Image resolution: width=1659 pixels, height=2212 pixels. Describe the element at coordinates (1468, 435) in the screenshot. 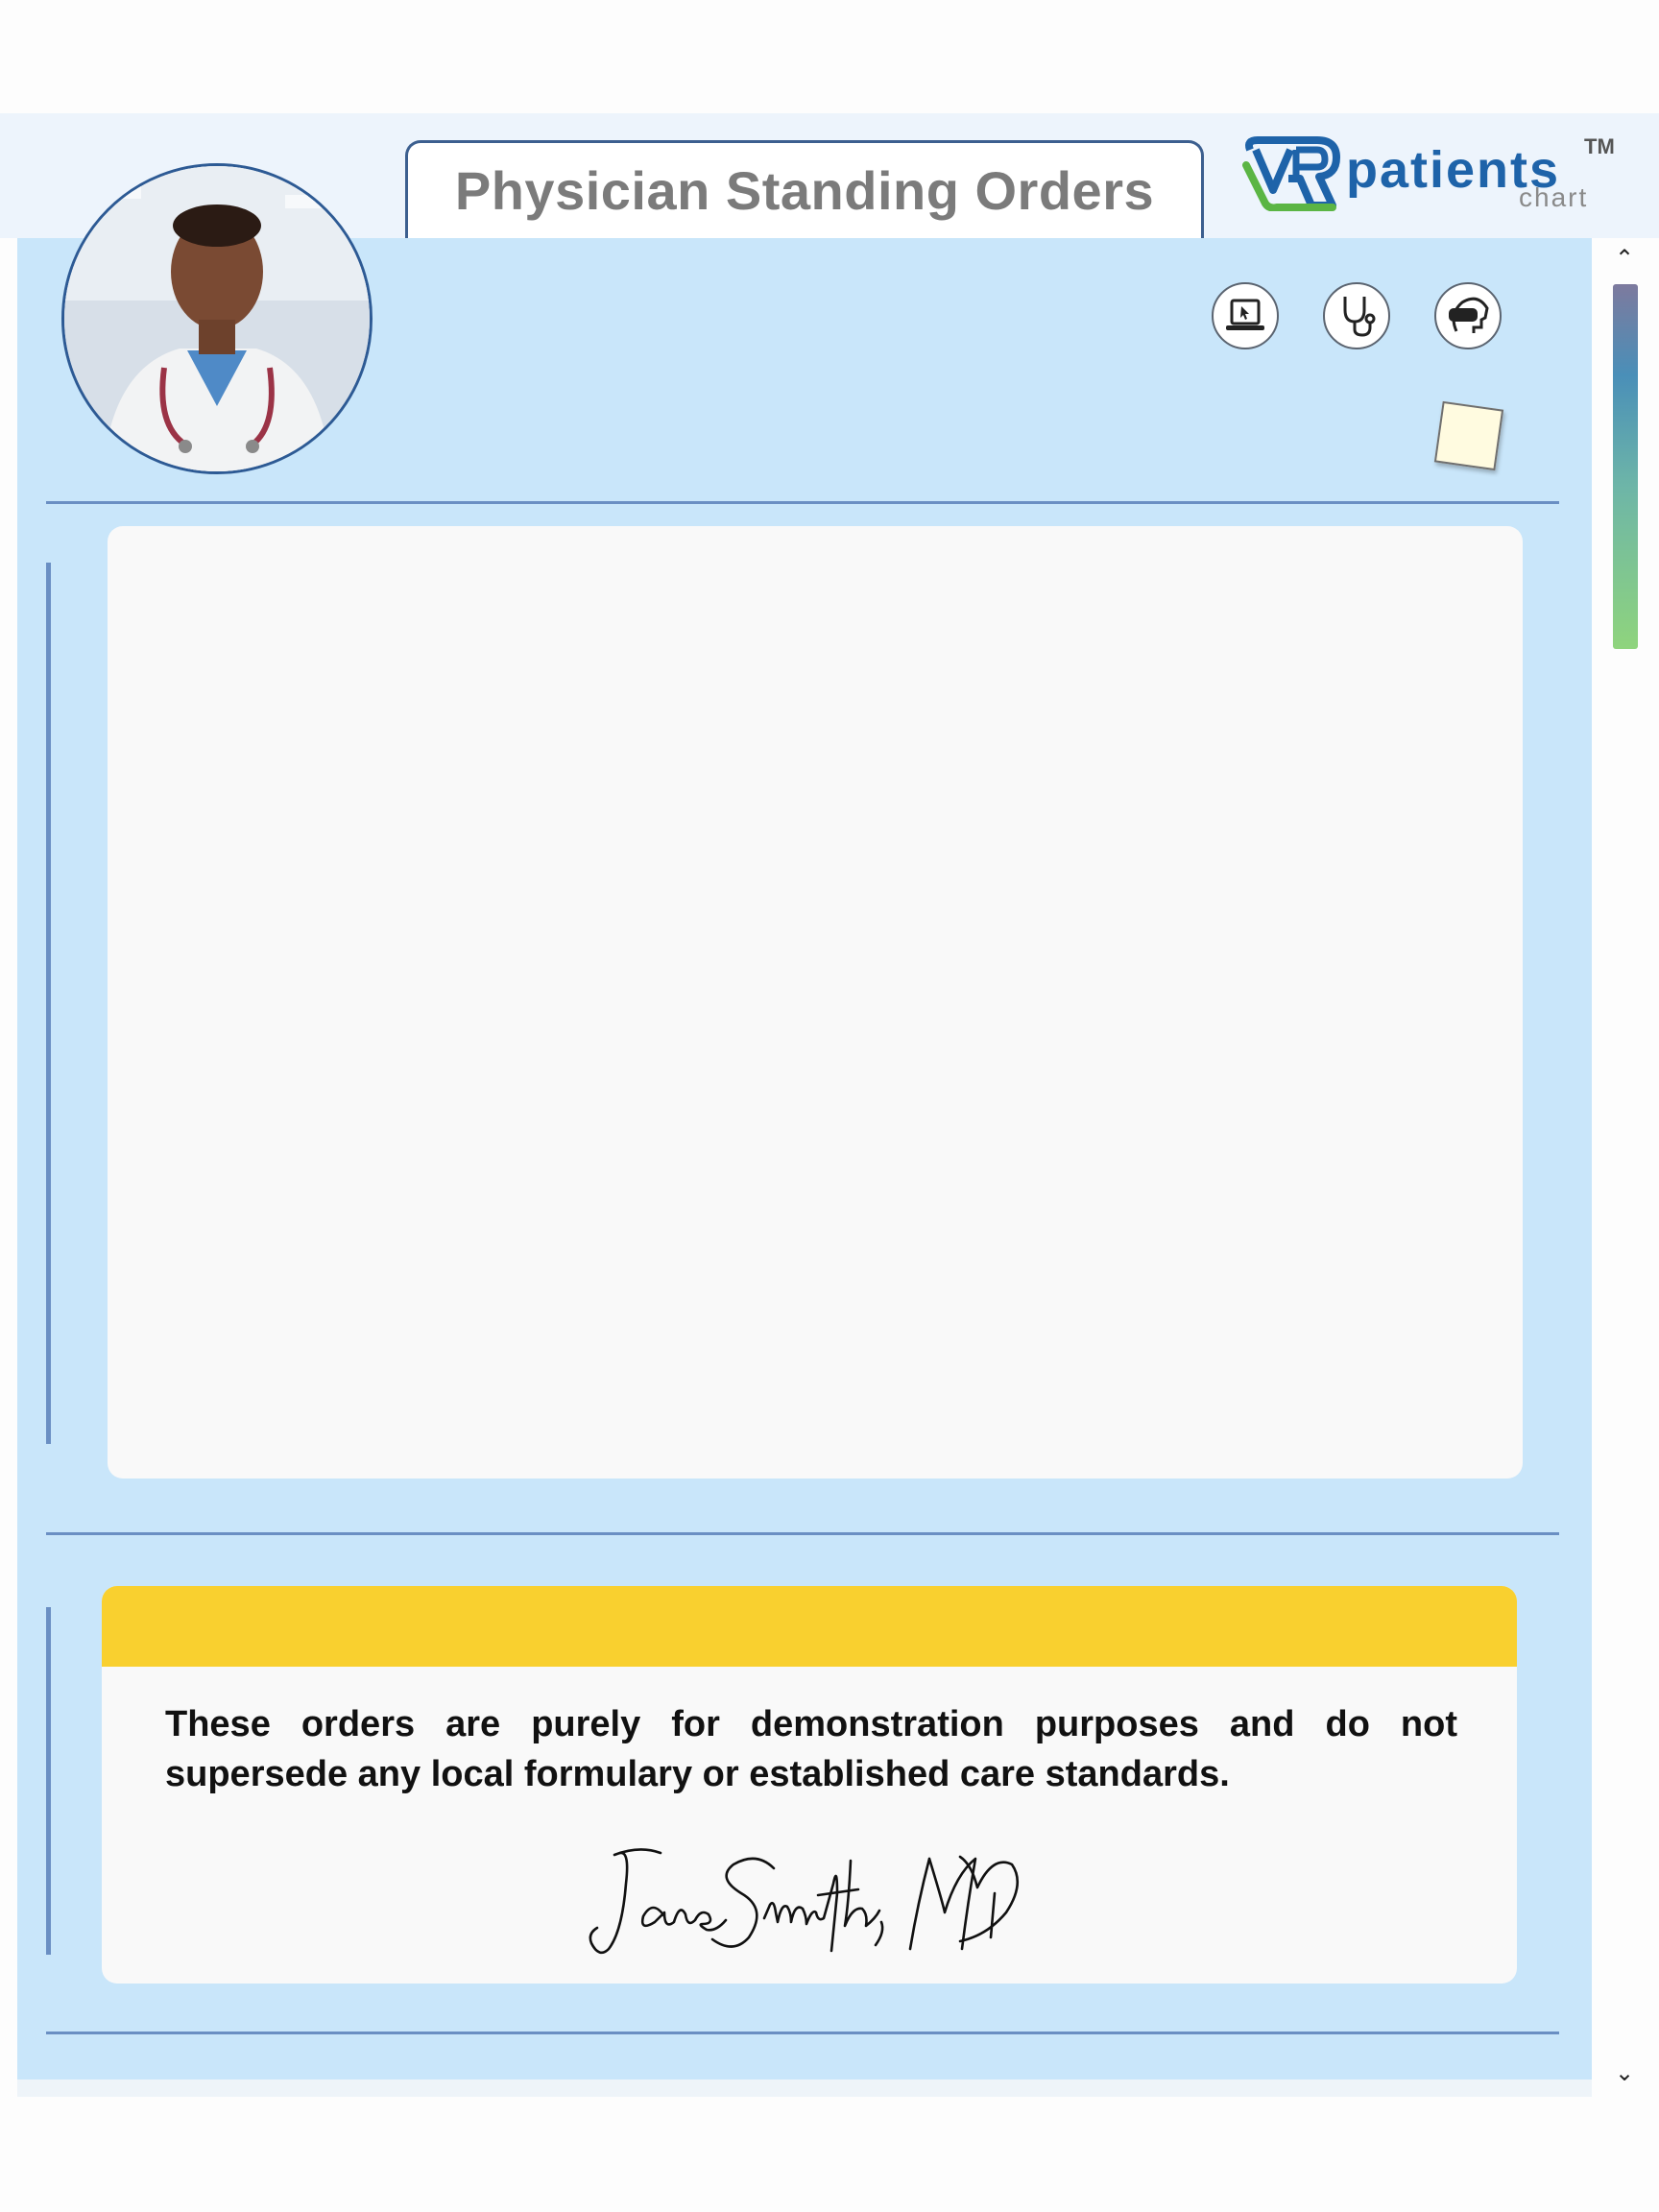

I see `sticky-note` at that location.